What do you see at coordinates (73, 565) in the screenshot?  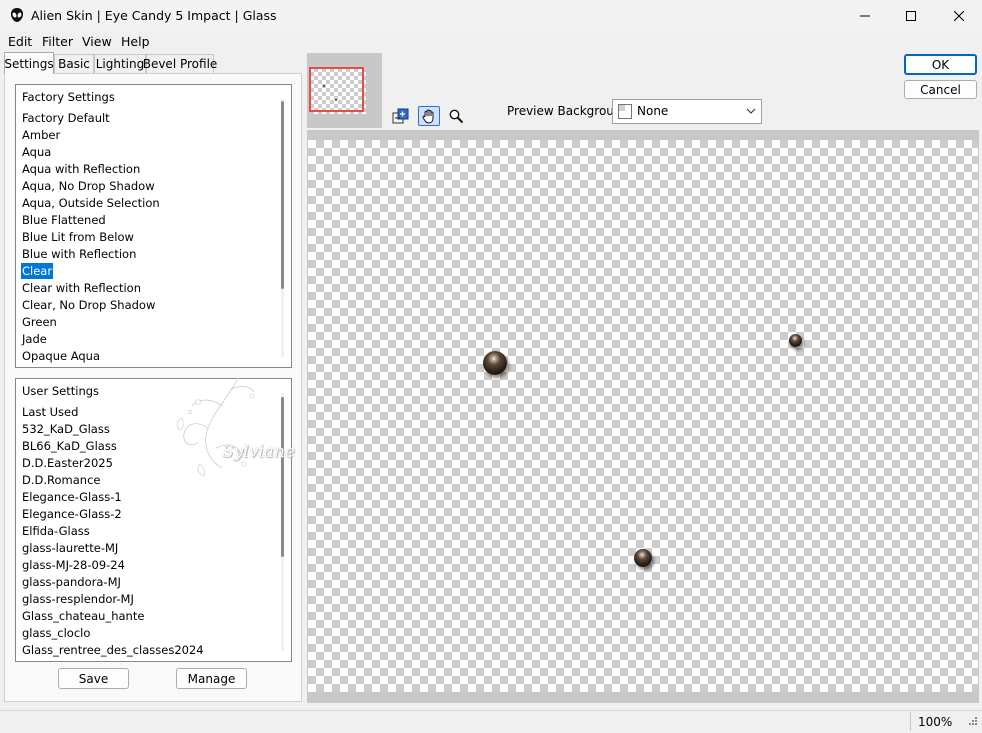 I see `list-item: glass-MJ-28-09-24` at bounding box center [73, 565].